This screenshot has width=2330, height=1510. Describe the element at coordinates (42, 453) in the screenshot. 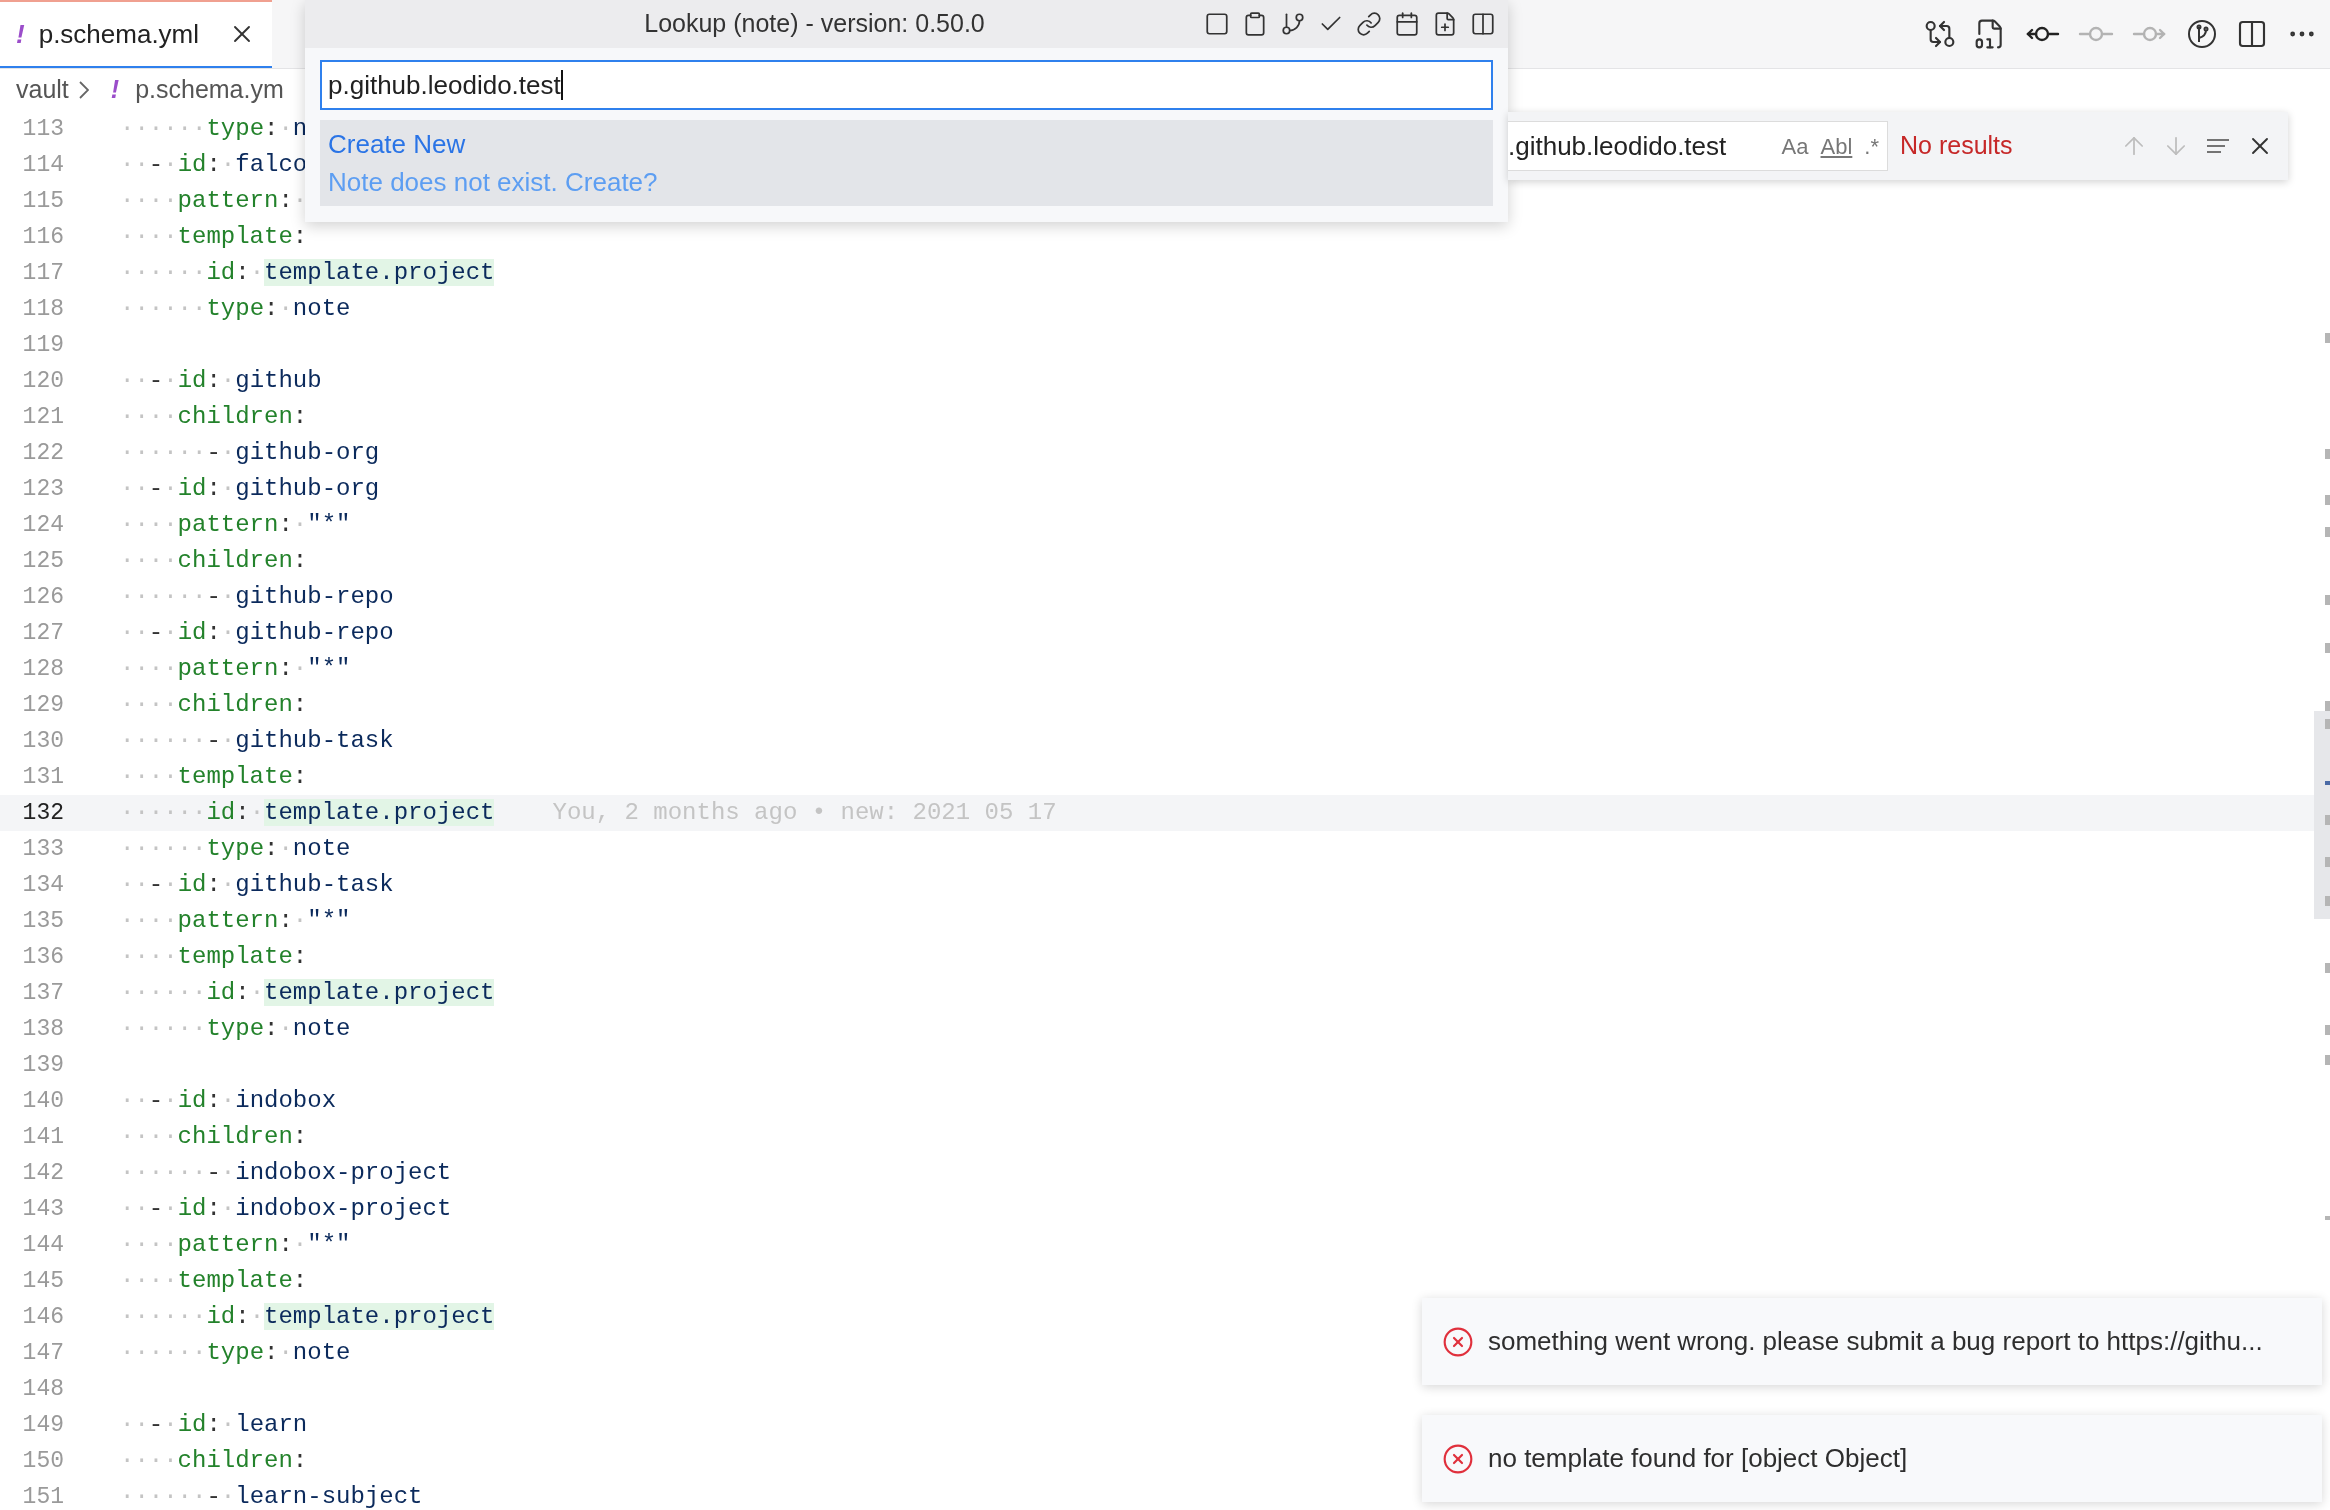

I see `line-number: 122` at that location.